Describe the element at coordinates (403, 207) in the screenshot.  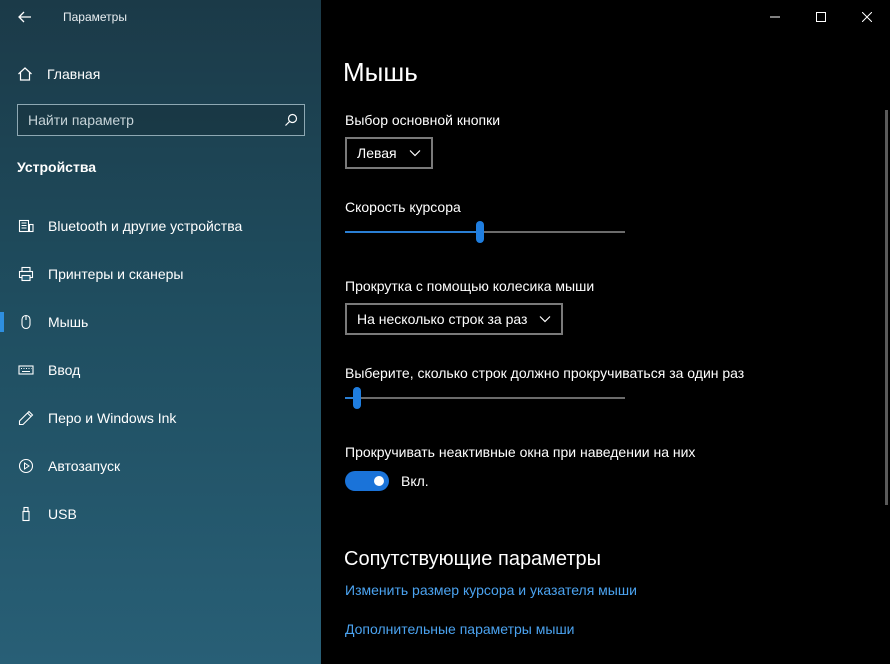
I see `cursor-speed-label: Скорость курсора` at that location.